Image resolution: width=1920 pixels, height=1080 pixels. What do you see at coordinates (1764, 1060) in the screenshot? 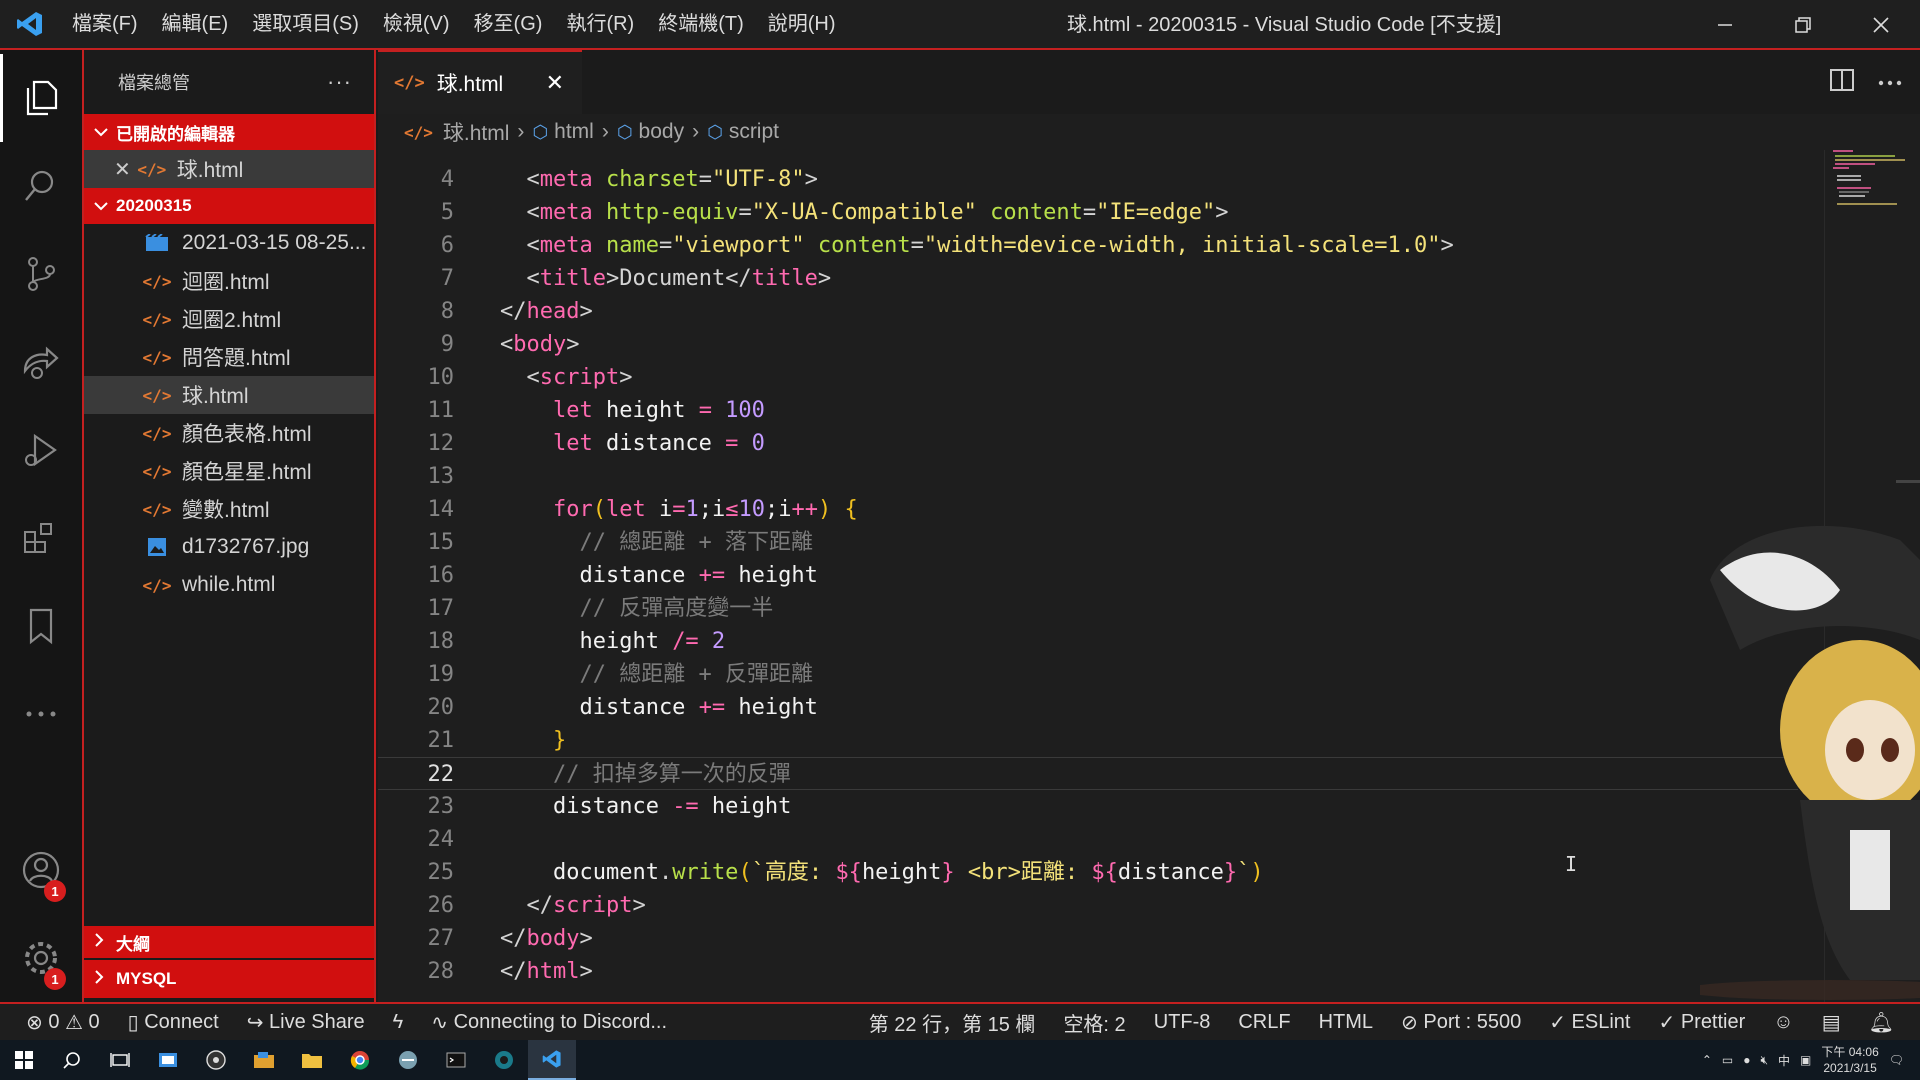
I see `volume-muted-icon: 🔇︎` at bounding box center [1764, 1060].